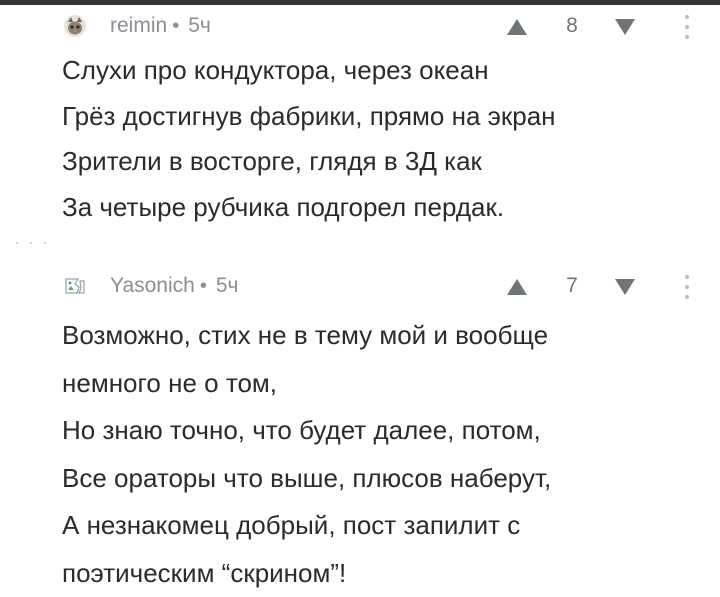 The width and height of the screenshot is (720, 597). I want to click on comment-line: Слухи про кондуктора, через океан, so click(382, 71).